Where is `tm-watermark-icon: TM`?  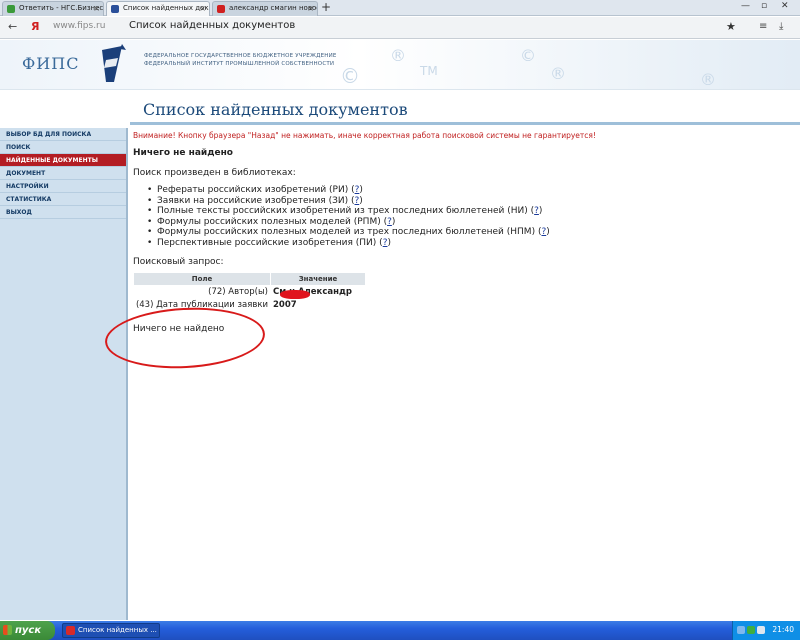
tm-watermark-icon: TM is located at coordinates (429, 71).